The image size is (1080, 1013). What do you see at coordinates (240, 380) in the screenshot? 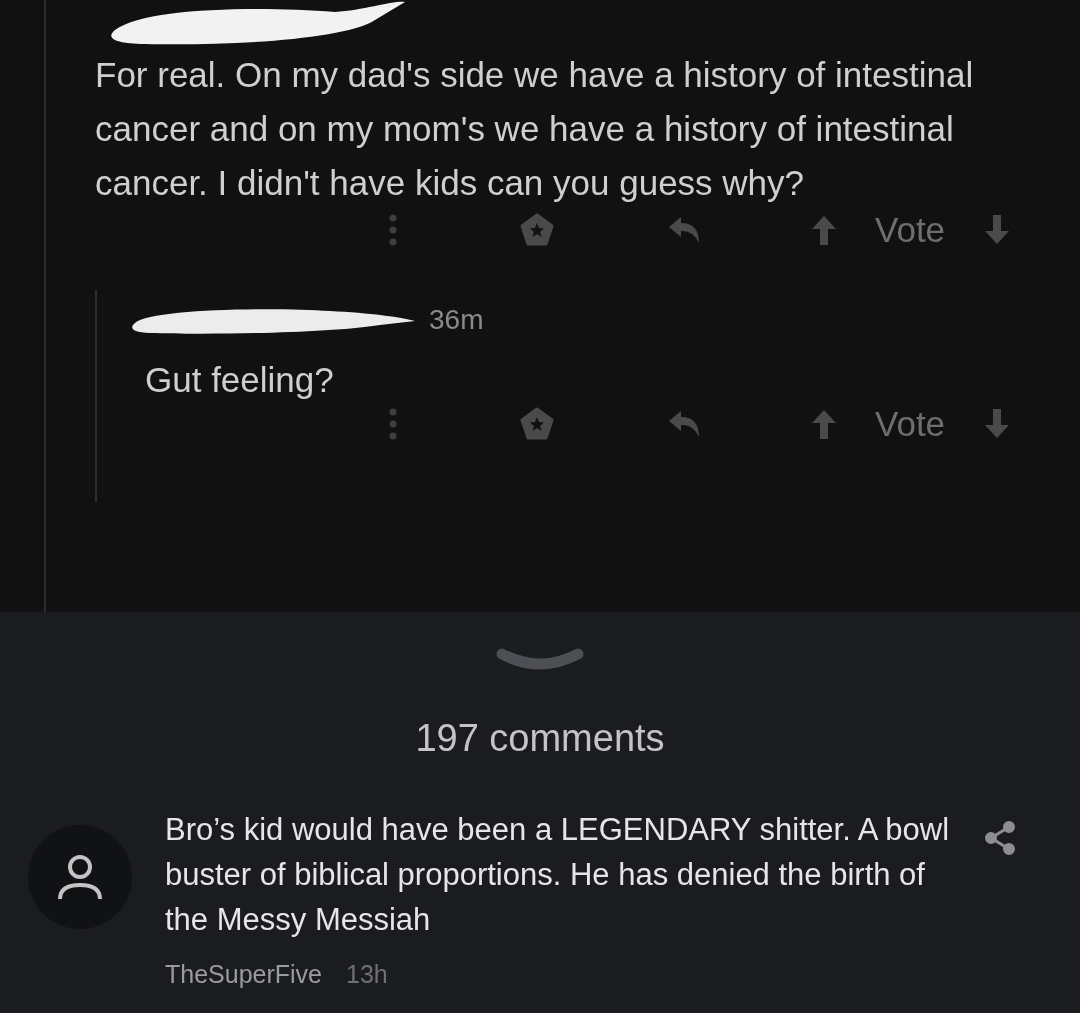
I see `comment-text: Gut feeling?` at bounding box center [240, 380].